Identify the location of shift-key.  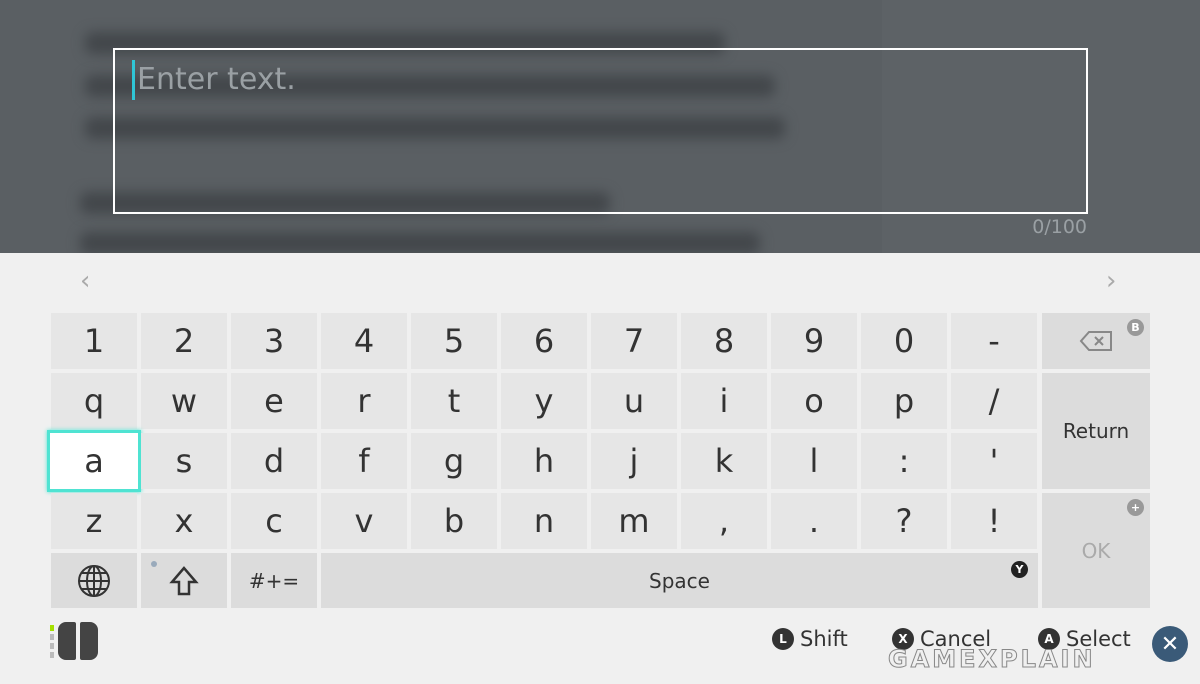
(184, 580).